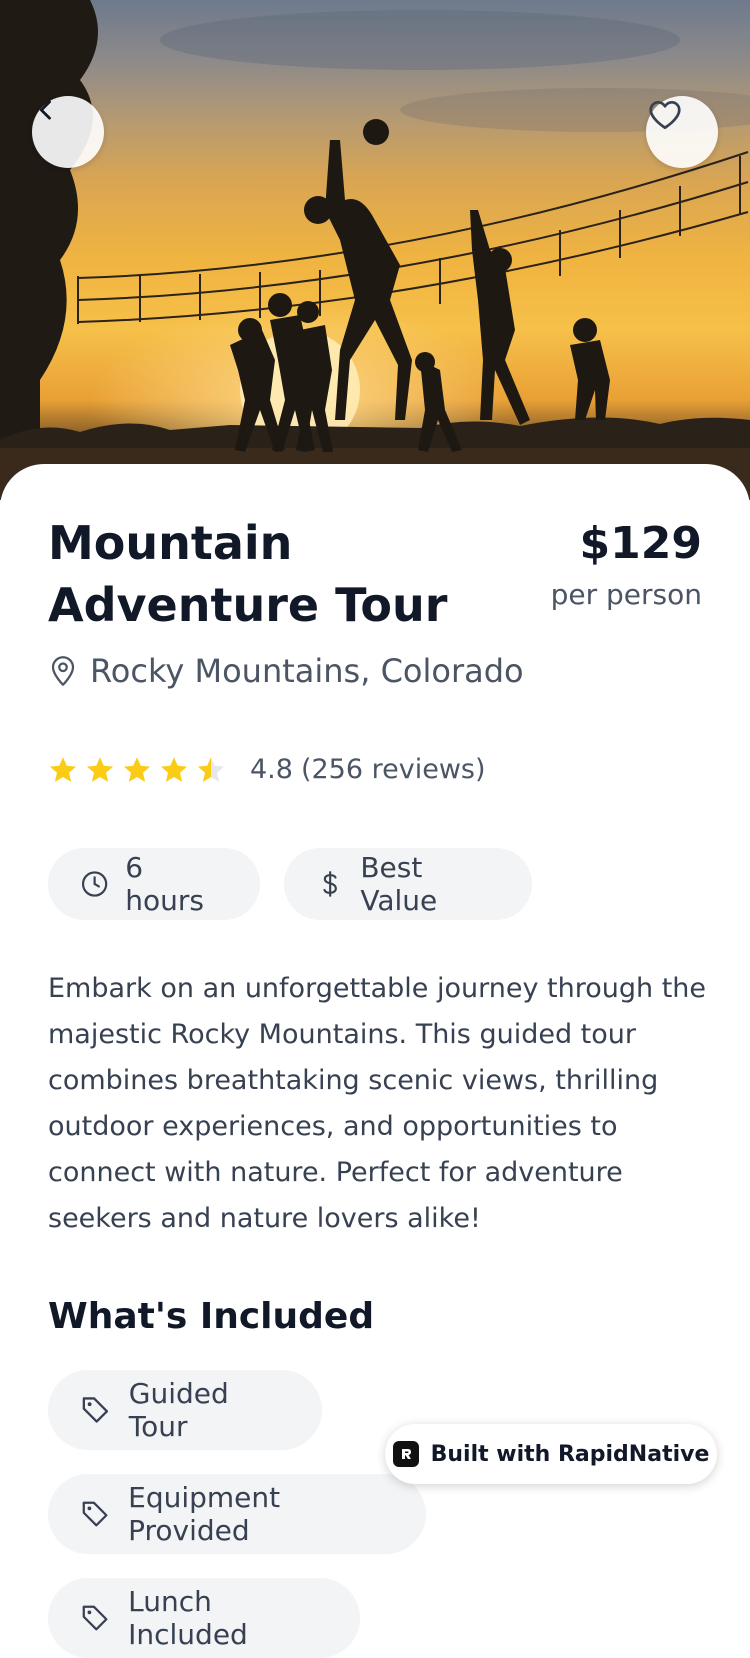  Describe the element at coordinates (68, 132) in the screenshot. I see `back-button` at that location.